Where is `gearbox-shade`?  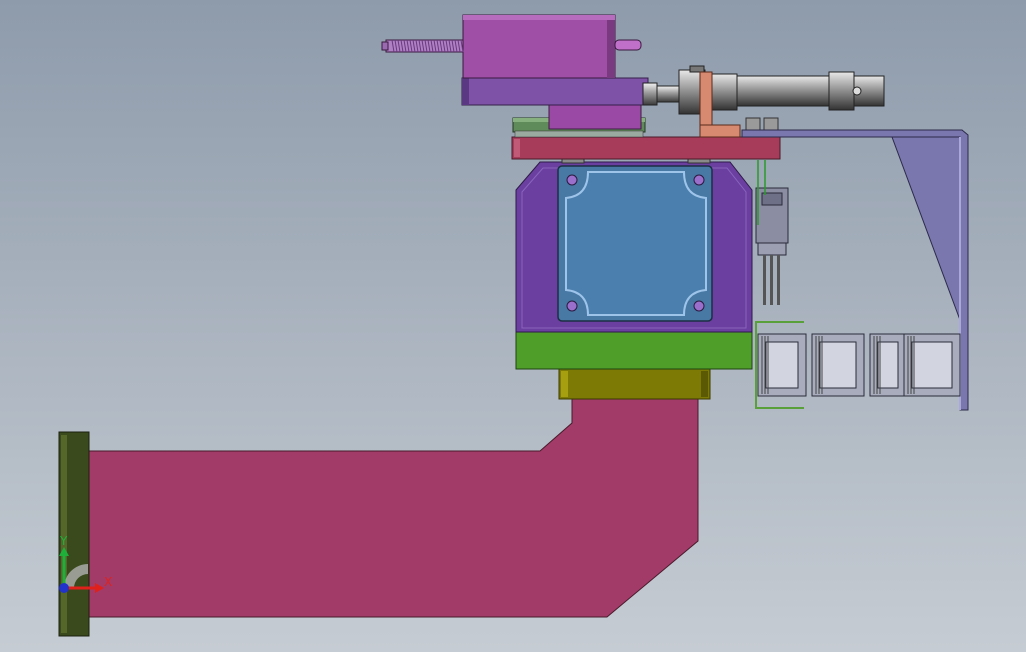
gearbox-shade is located at coordinates (704, 384).